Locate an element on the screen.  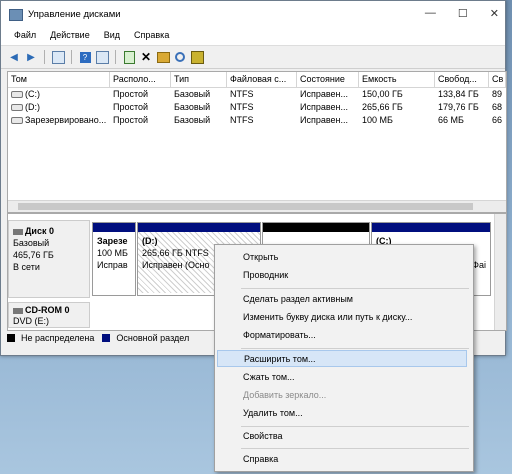
menu-view: Вид is located at coordinates (112, 36).